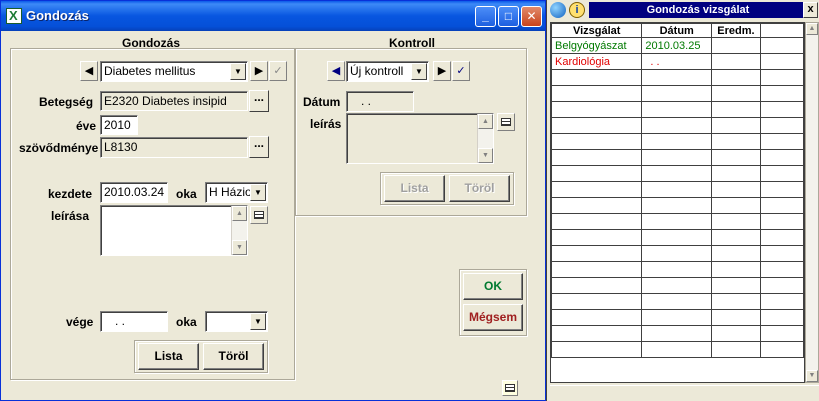  Describe the element at coordinates (278, 71) in the screenshot. I see `confirm-check-icon: ✓` at that location.